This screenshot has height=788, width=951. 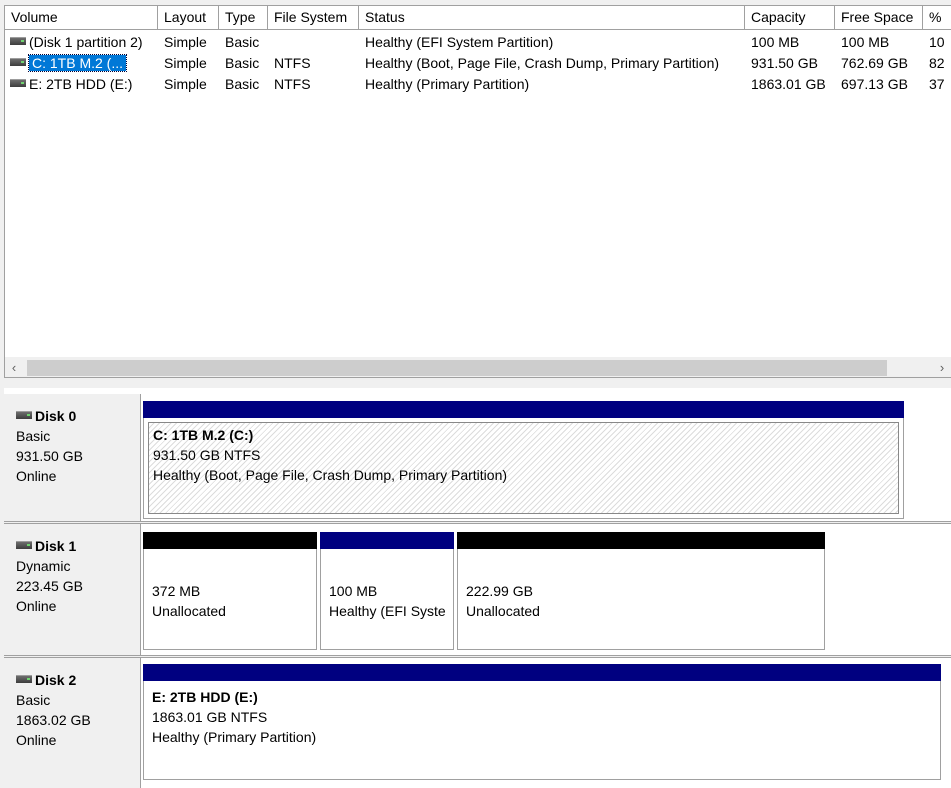 I want to click on horizontal-scrollbar: ‹ ›, so click(x=478, y=367).